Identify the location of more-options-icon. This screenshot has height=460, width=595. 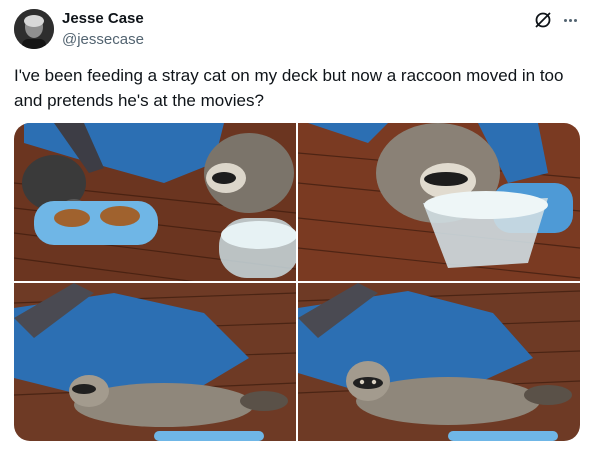
(570, 20).